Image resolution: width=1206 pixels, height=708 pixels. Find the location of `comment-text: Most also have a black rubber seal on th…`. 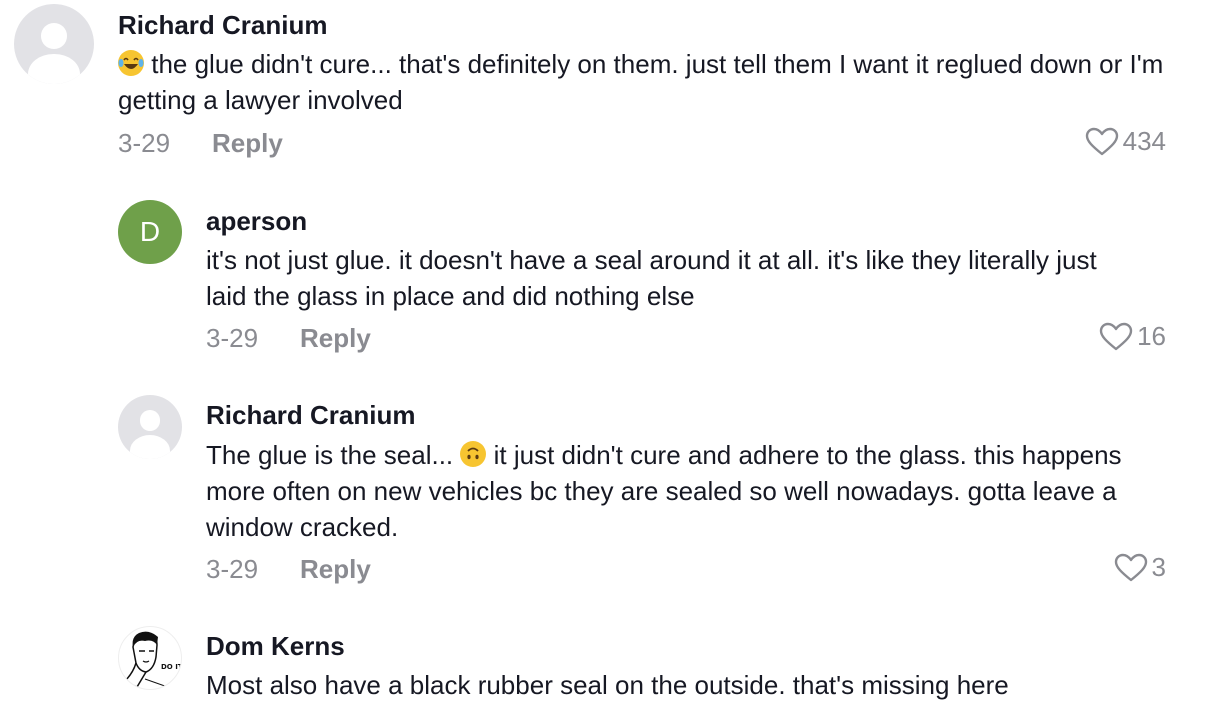

comment-text: Most also have a black rubber seal on th… is located at coordinates (607, 685).